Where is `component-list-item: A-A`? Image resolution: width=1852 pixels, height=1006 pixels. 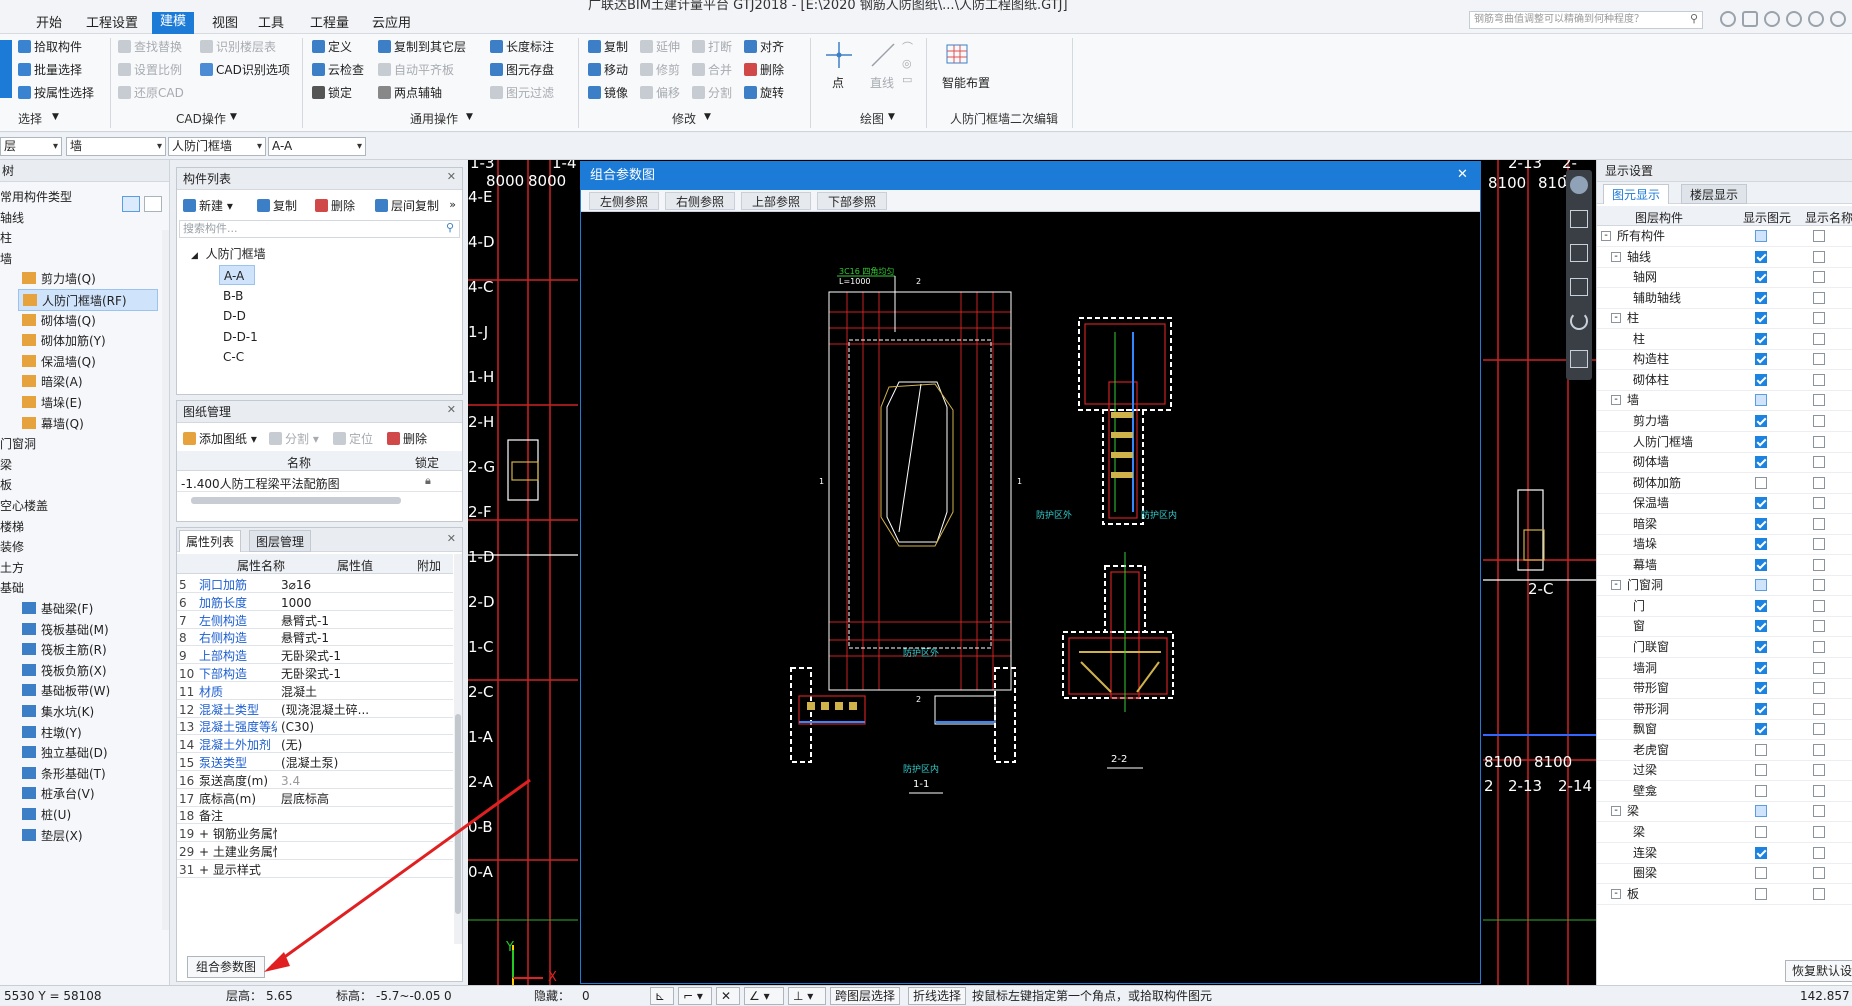 component-list-item: A-A is located at coordinates (237, 275).